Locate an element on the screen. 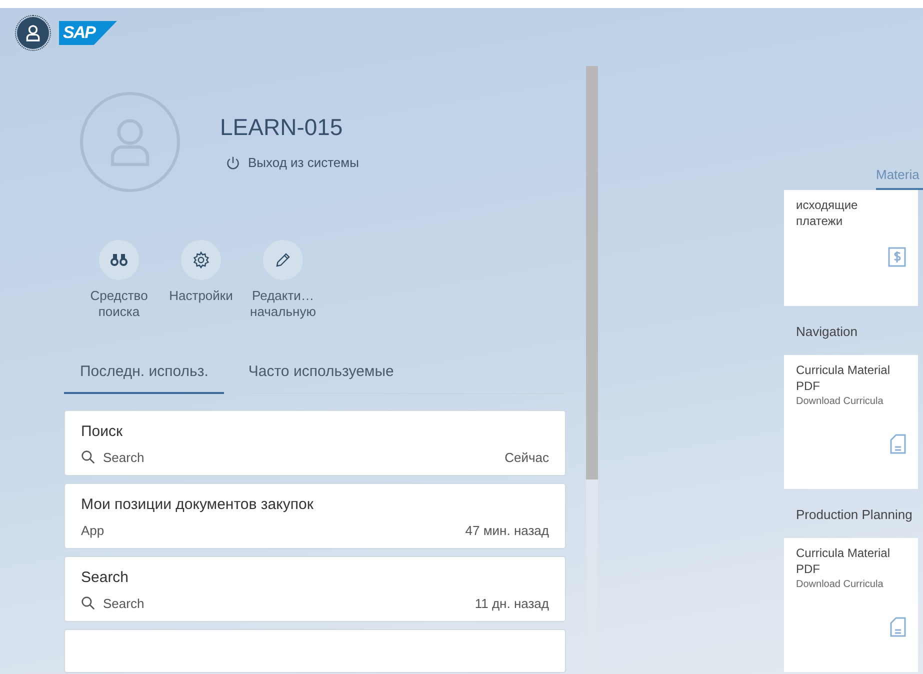 Image resolution: width=923 pixels, height=674 pixels. tile-title: исходящие платежи is located at coordinates (827, 214).